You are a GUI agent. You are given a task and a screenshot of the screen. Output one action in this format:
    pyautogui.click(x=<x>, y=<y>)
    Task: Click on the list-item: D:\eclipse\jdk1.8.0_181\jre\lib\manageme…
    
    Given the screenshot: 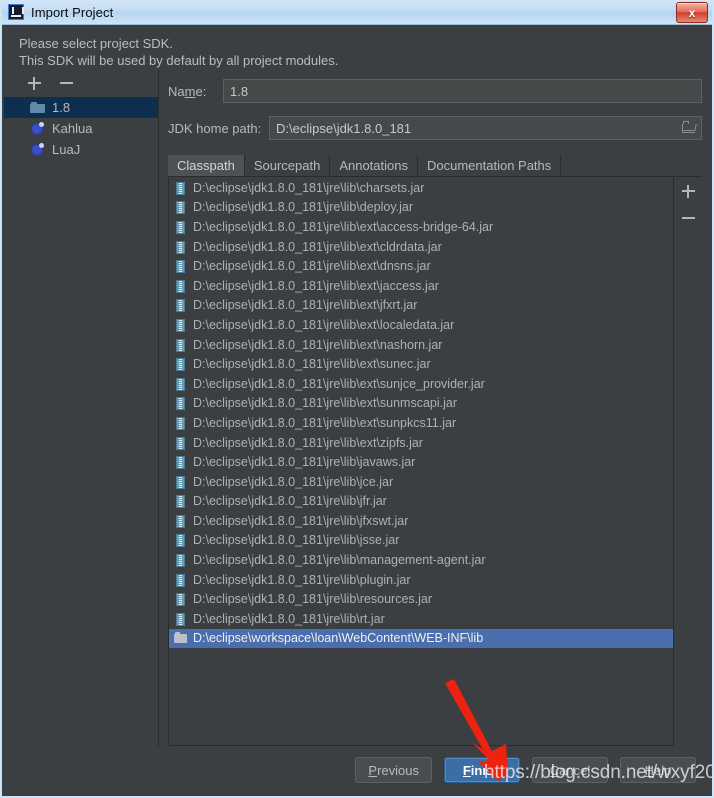 What is the action you would take?
    pyautogui.click(x=421, y=560)
    